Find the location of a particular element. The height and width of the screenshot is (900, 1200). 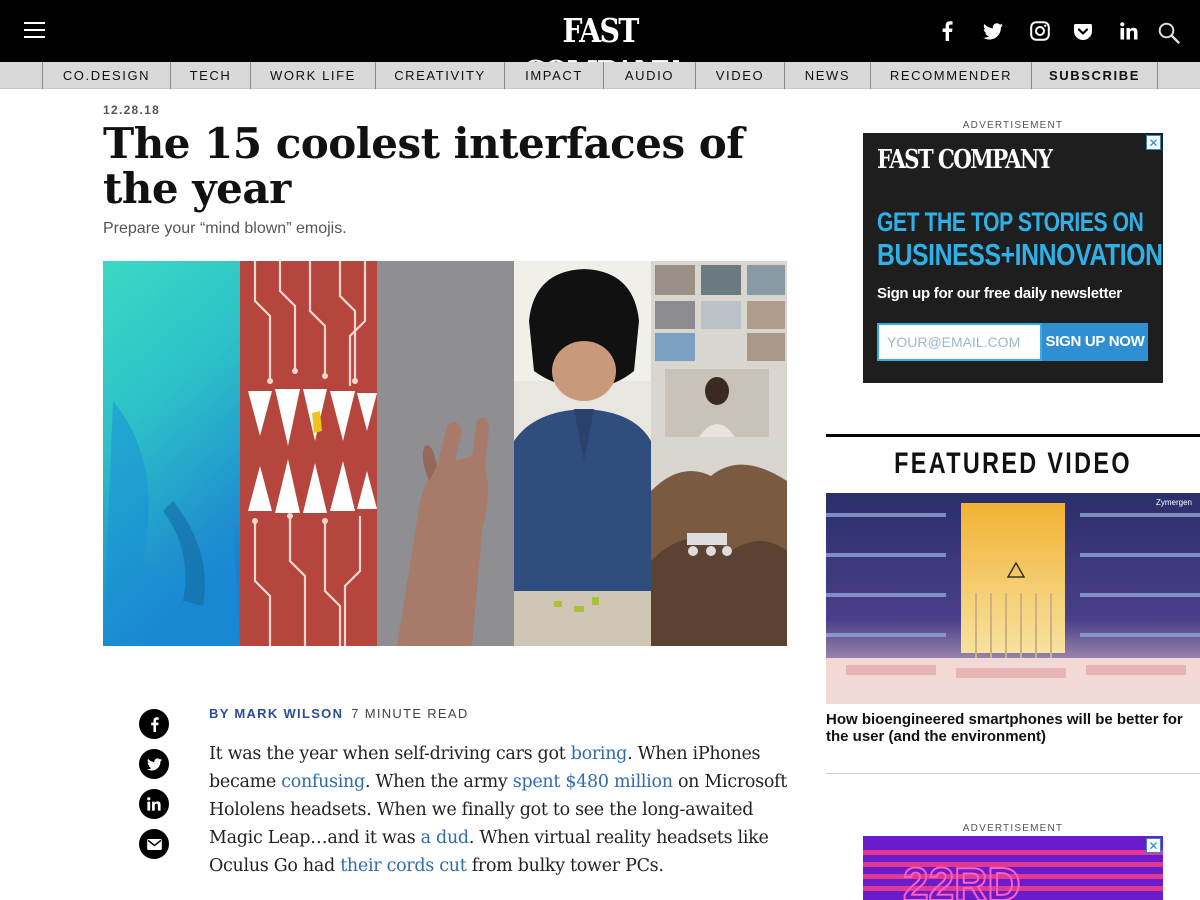

hand-panel is located at coordinates (445, 453).